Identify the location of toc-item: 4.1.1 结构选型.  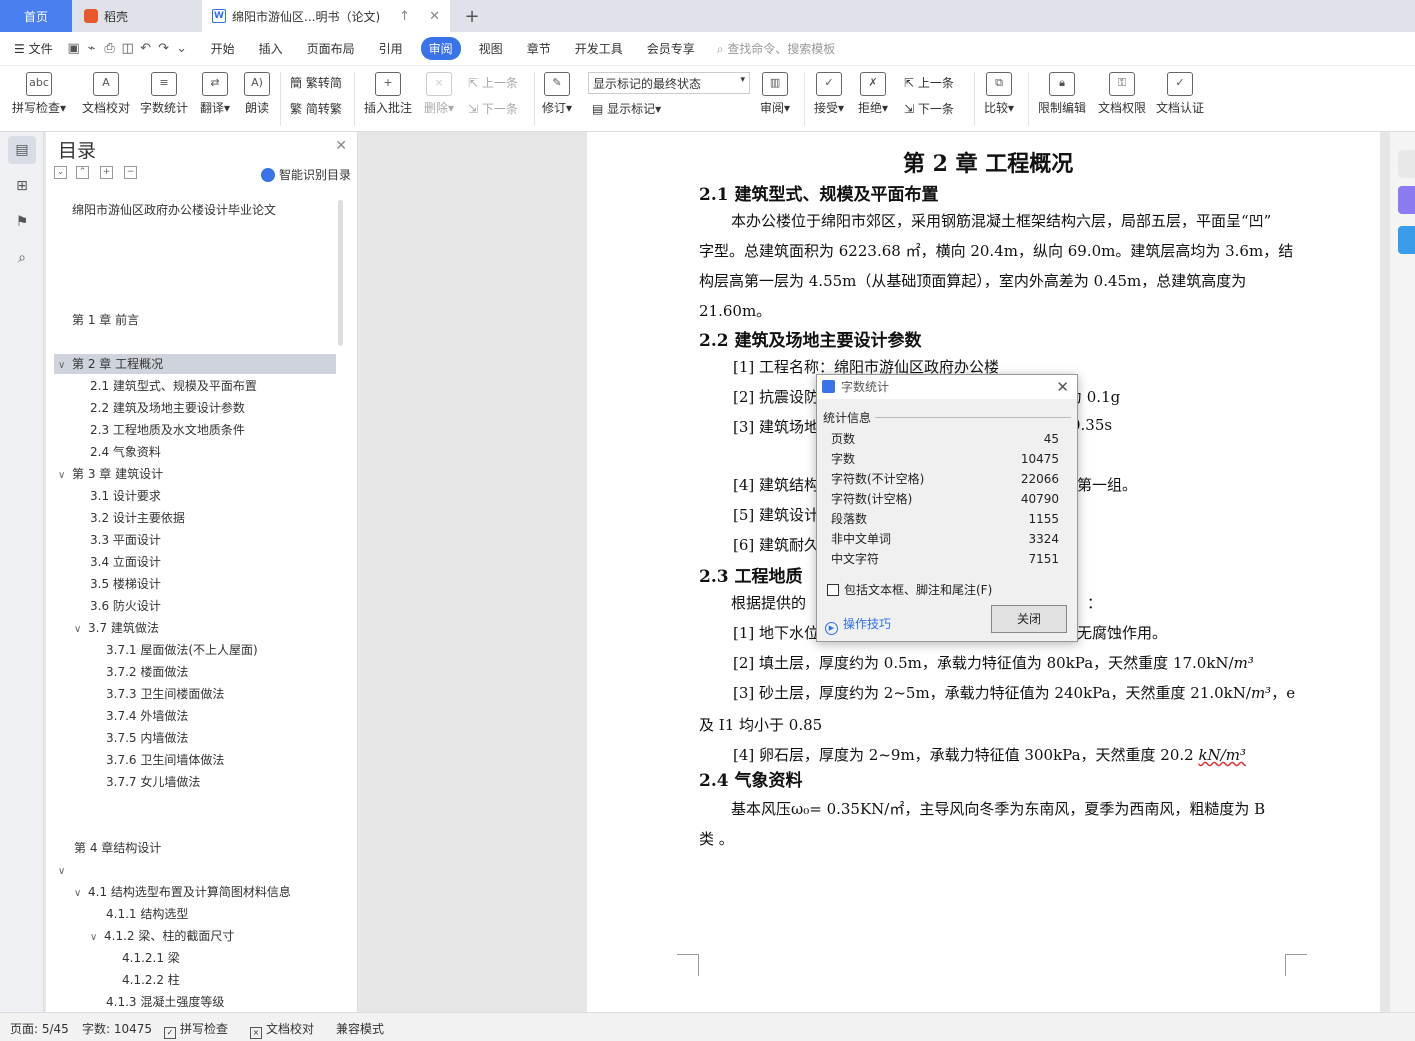
(195, 914).